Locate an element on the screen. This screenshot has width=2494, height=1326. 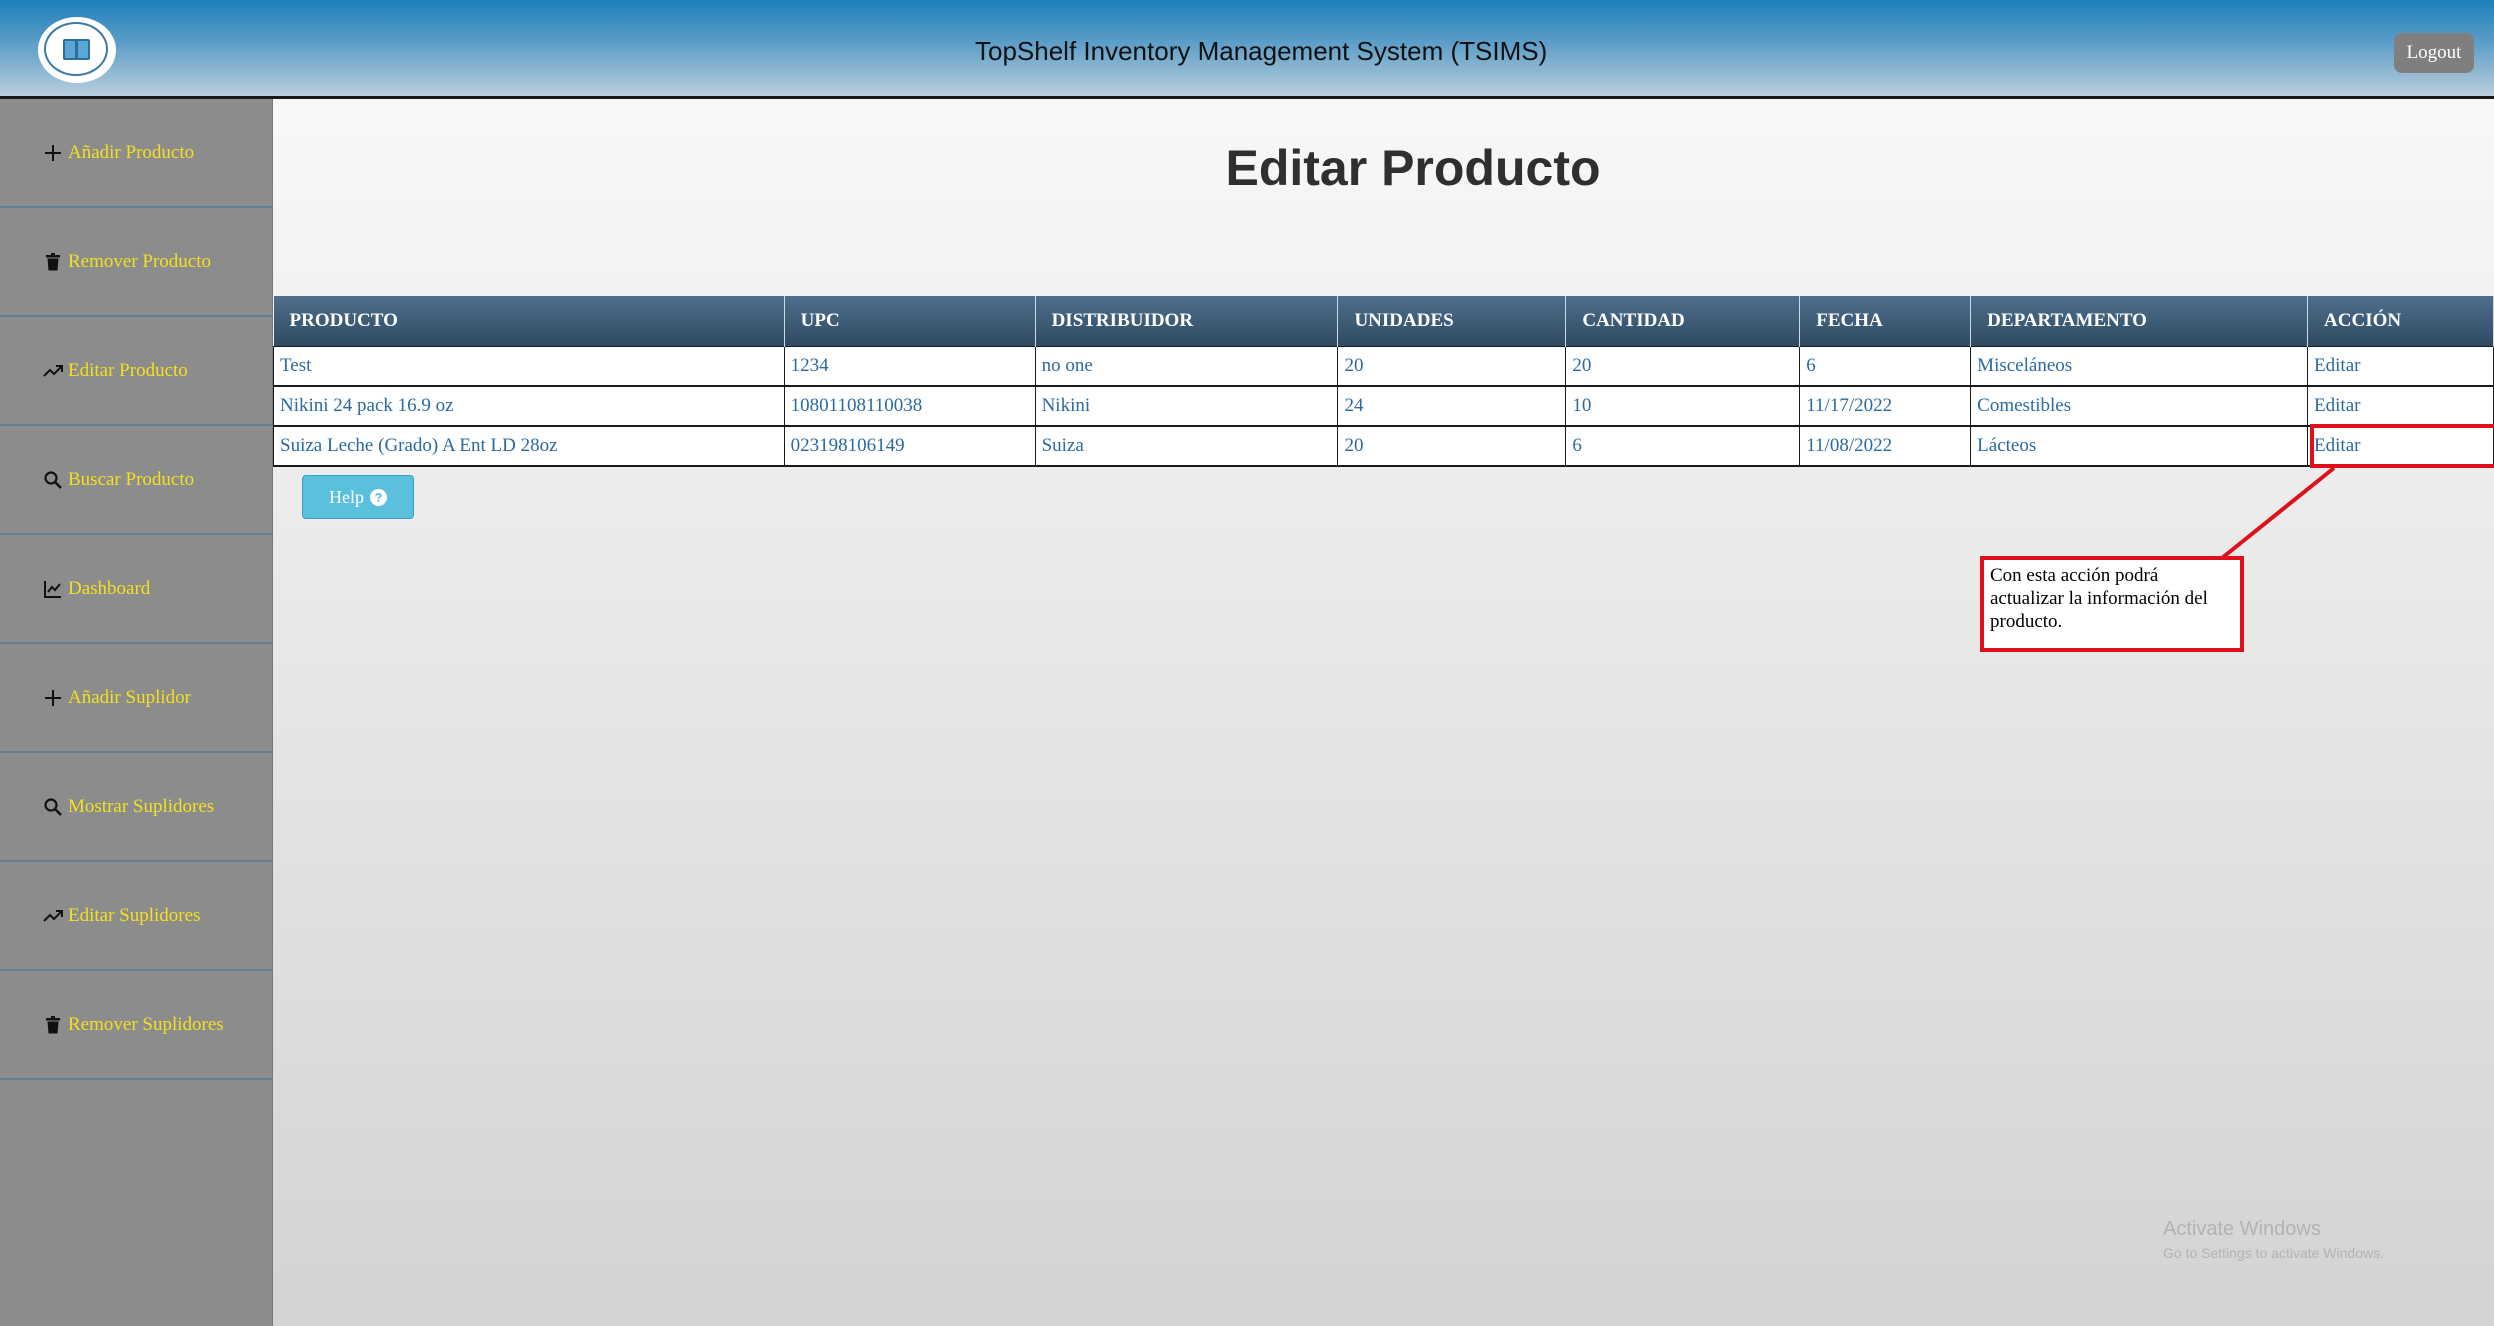
sidebar-item-remover-producto: Remover Producto is located at coordinates (136, 262).